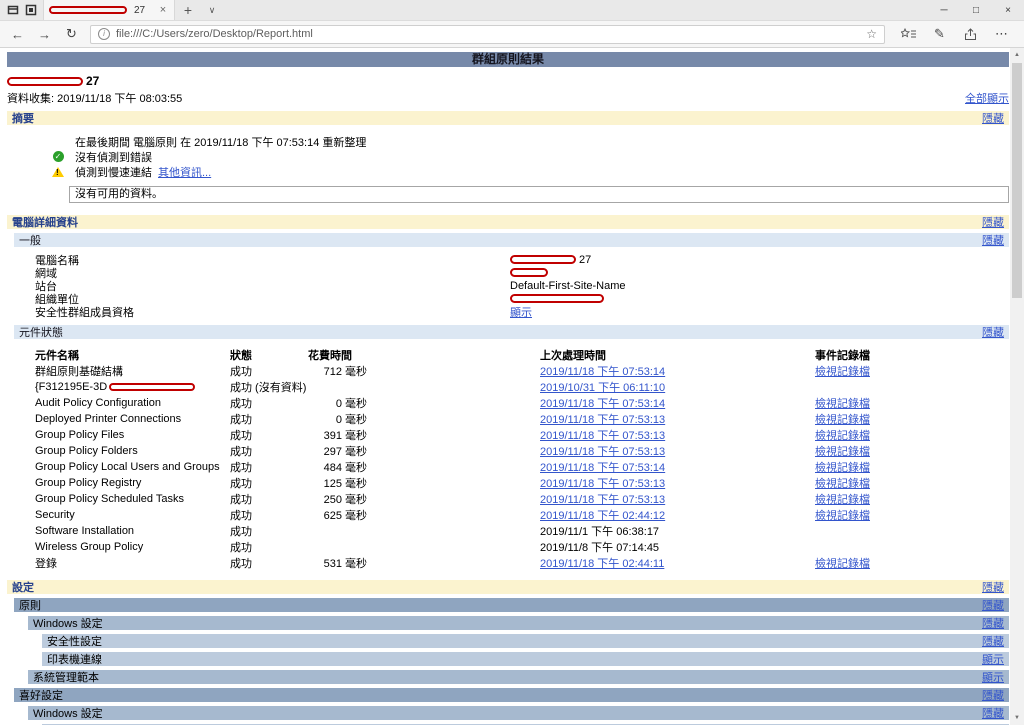 Image resolution: width=1024 pixels, height=725 pixels. I want to click on event-time-link: 2019/11/18 下午 02:44:12, so click(602, 516).